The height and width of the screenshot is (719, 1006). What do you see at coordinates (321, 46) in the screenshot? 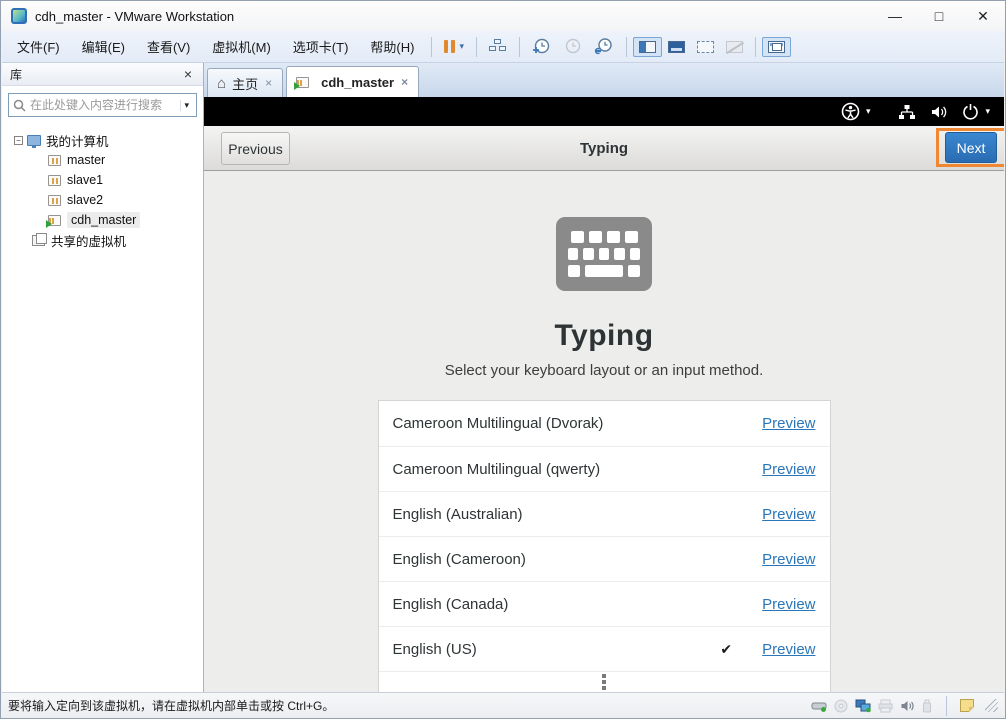
I see `menu-tabs: 选项卡(T)` at bounding box center [321, 46].